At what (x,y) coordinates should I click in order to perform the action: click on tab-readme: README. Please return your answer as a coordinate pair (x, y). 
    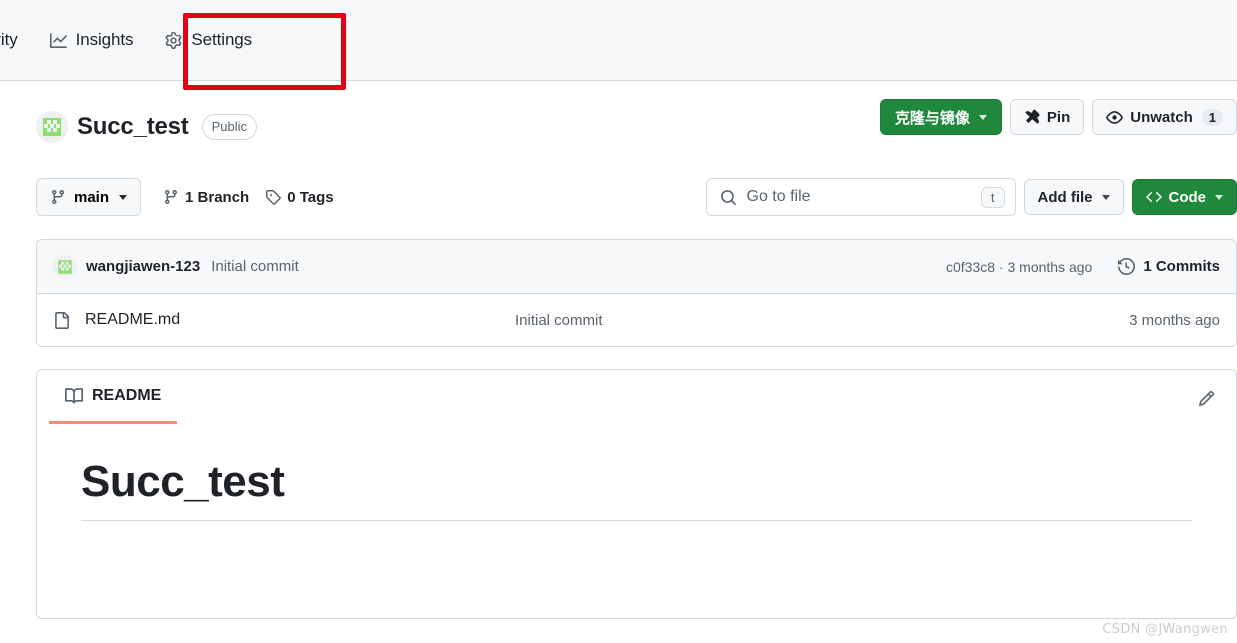
    Looking at the image, I should click on (113, 397).